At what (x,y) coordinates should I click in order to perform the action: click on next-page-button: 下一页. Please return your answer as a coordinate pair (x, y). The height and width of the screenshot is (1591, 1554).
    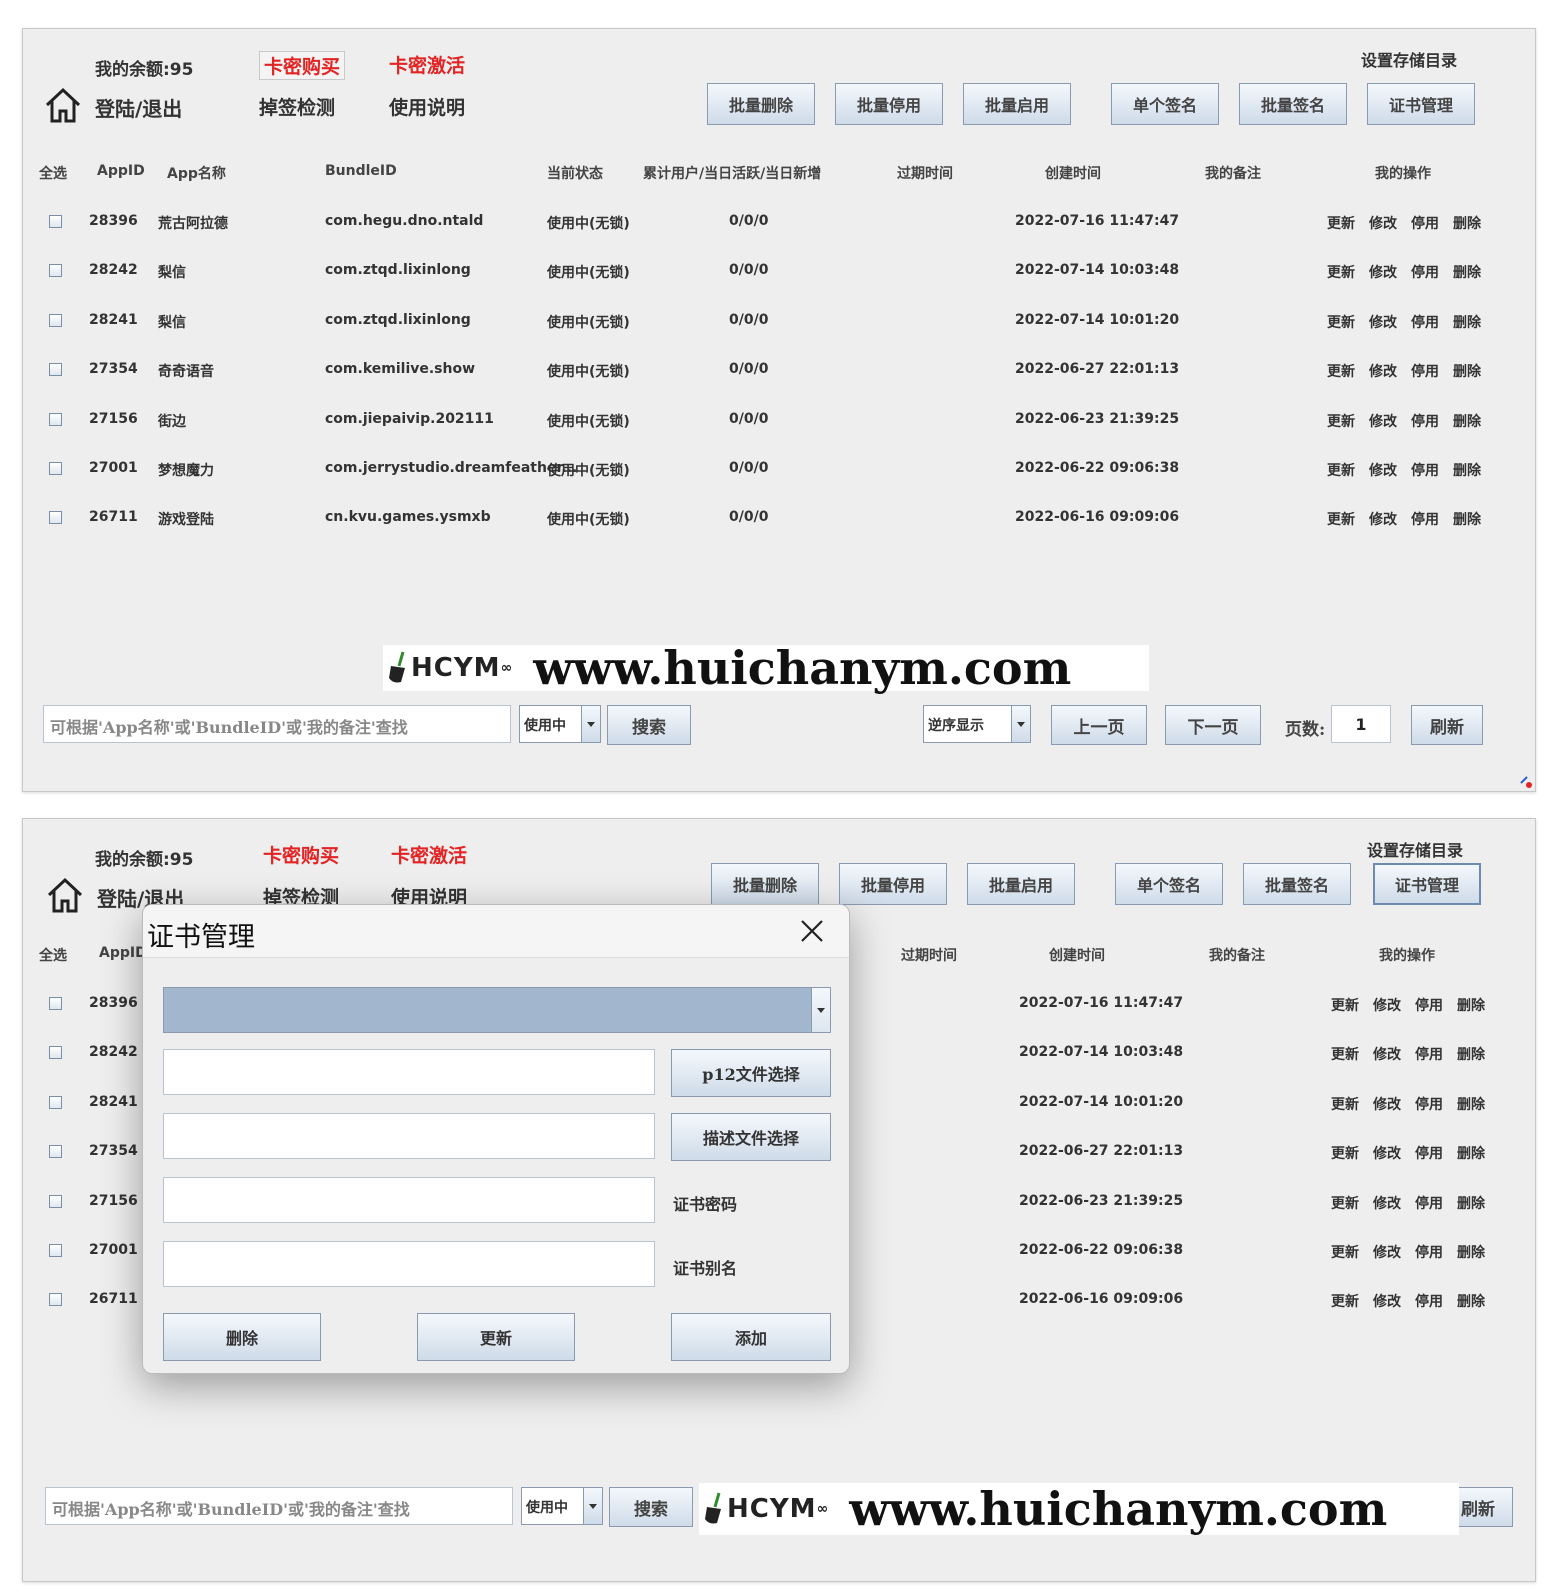
    Looking at the image, I should click on (1213, 725).